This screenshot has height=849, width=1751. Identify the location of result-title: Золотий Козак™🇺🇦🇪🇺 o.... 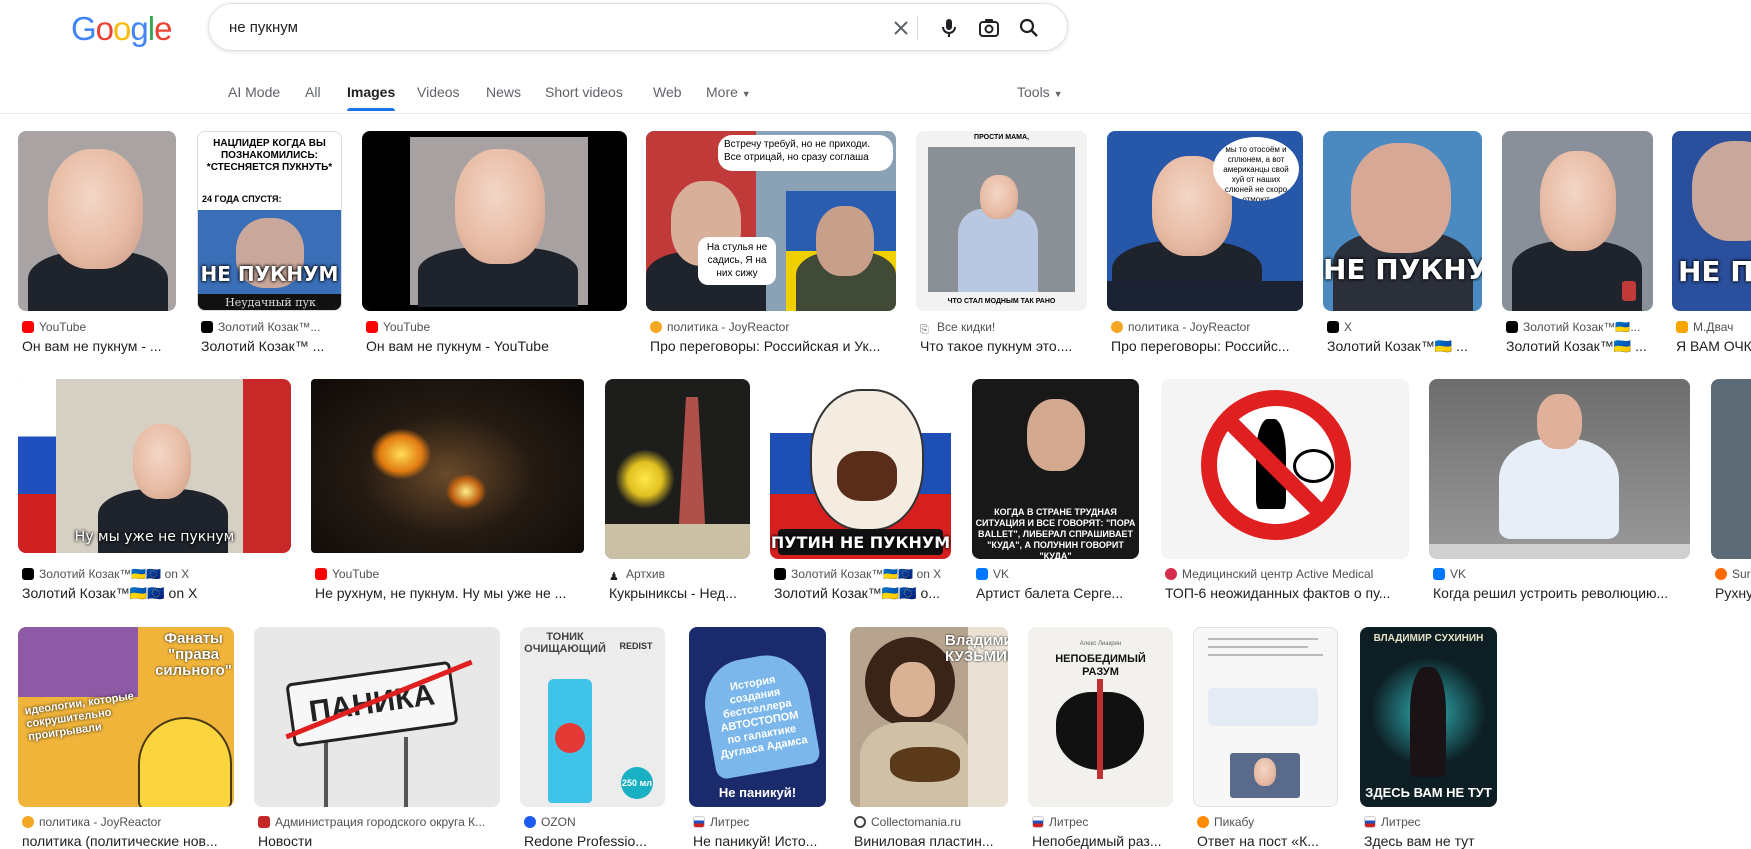
(863, 593).